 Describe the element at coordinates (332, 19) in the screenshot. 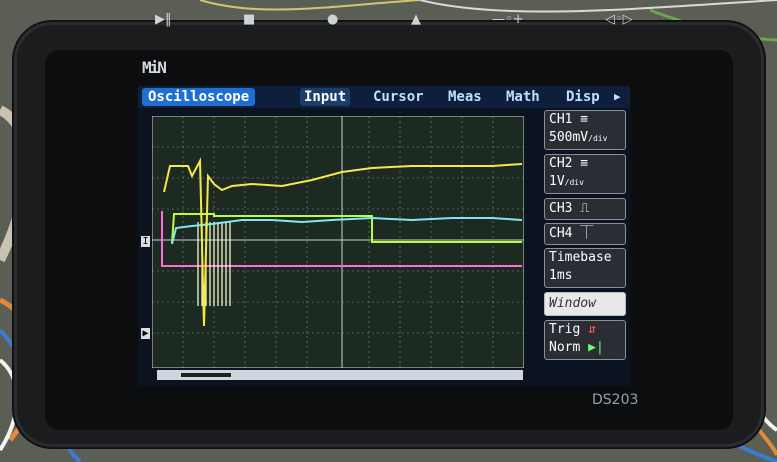

I see `circle-button: ●` at that location.